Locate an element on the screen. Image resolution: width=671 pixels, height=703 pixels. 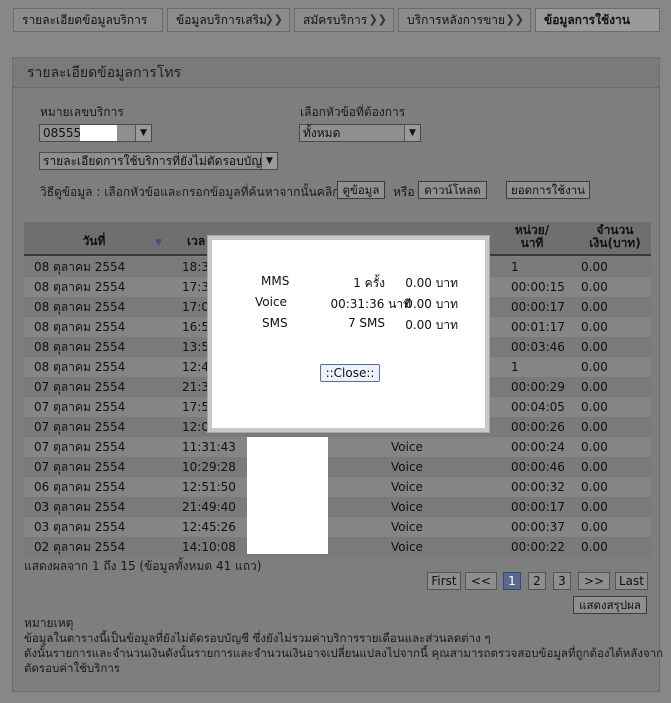
tab-label: รายละเอียดข้อมูลบริการ is located at coordinates (85, 20).